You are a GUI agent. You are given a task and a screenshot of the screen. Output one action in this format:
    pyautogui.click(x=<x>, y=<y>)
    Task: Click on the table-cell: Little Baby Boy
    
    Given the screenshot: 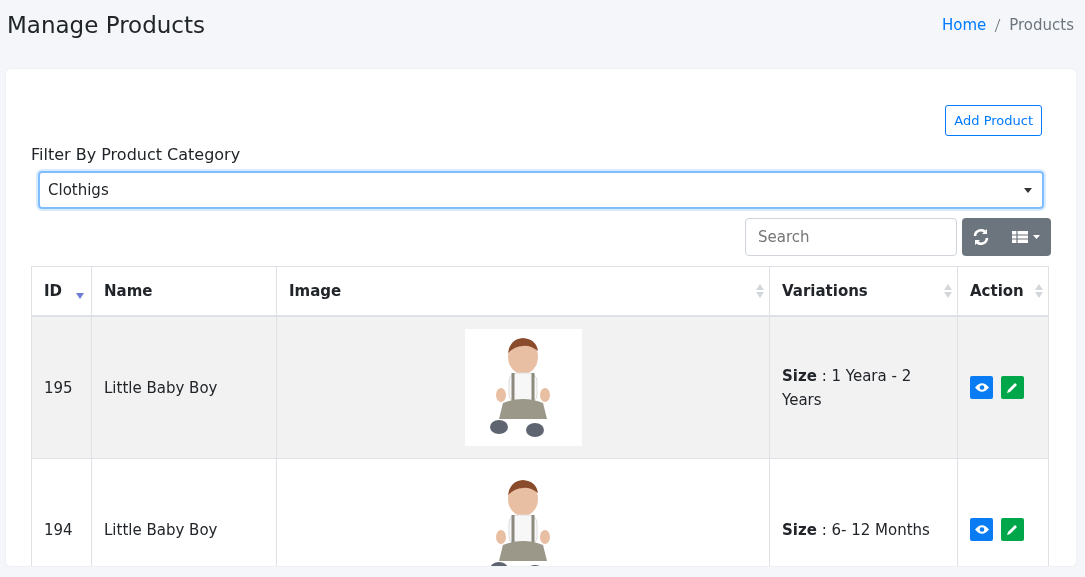 What is the action you would take?
    pyautogui.click(x=184, y=387)
    